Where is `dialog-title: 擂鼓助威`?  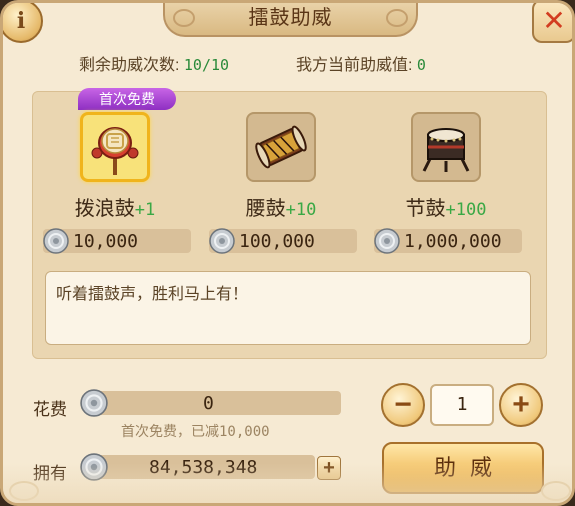
dialog-title: 擂鼓助威 is located at coordinates (290, 18).